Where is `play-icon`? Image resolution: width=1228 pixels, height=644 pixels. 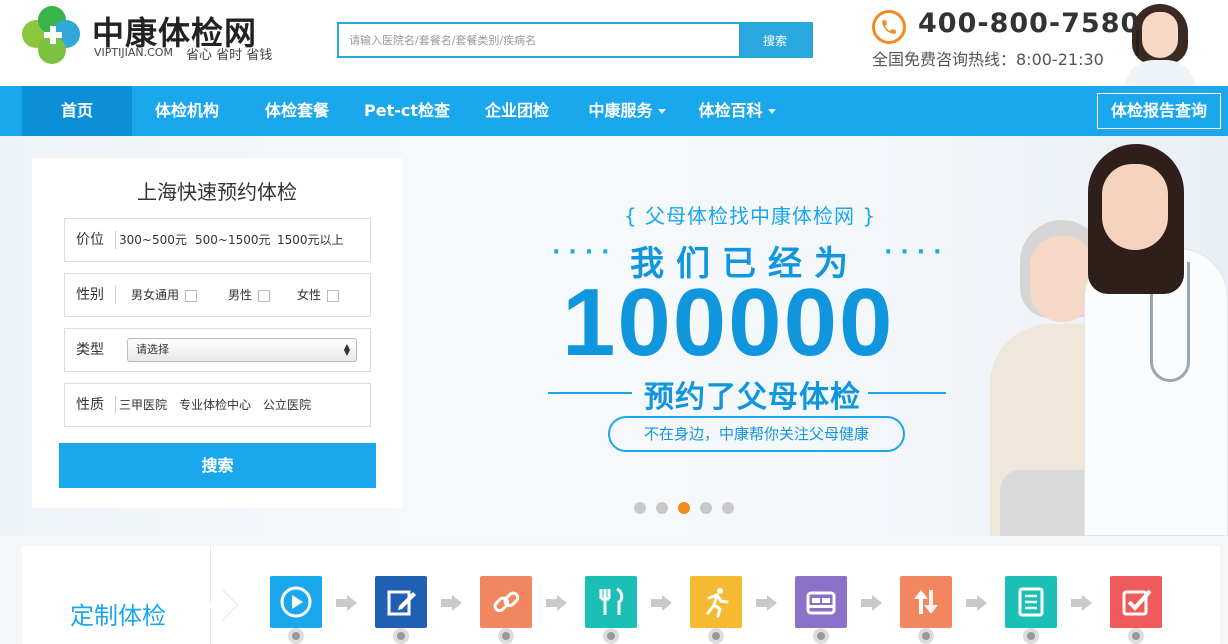
play-icon is located at coordinates (296, 602).